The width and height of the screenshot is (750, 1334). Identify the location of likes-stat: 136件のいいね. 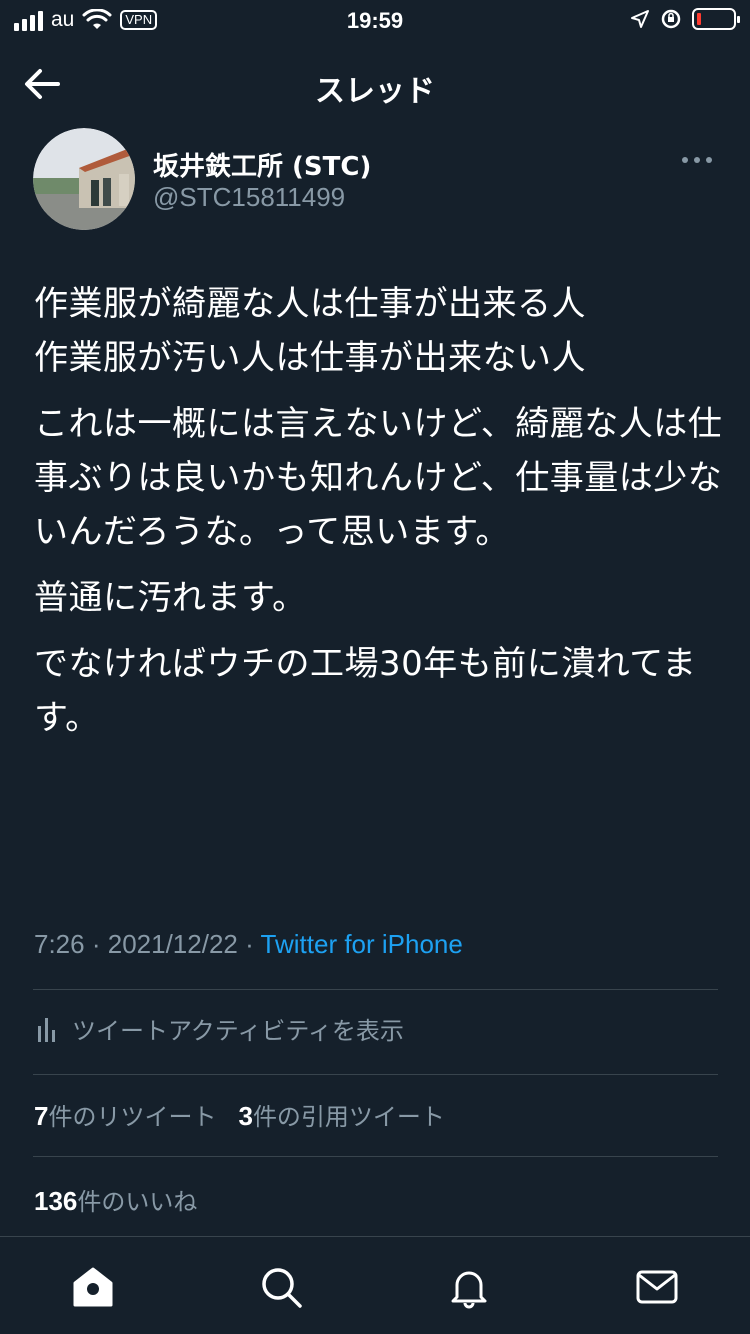
(115, 1199).